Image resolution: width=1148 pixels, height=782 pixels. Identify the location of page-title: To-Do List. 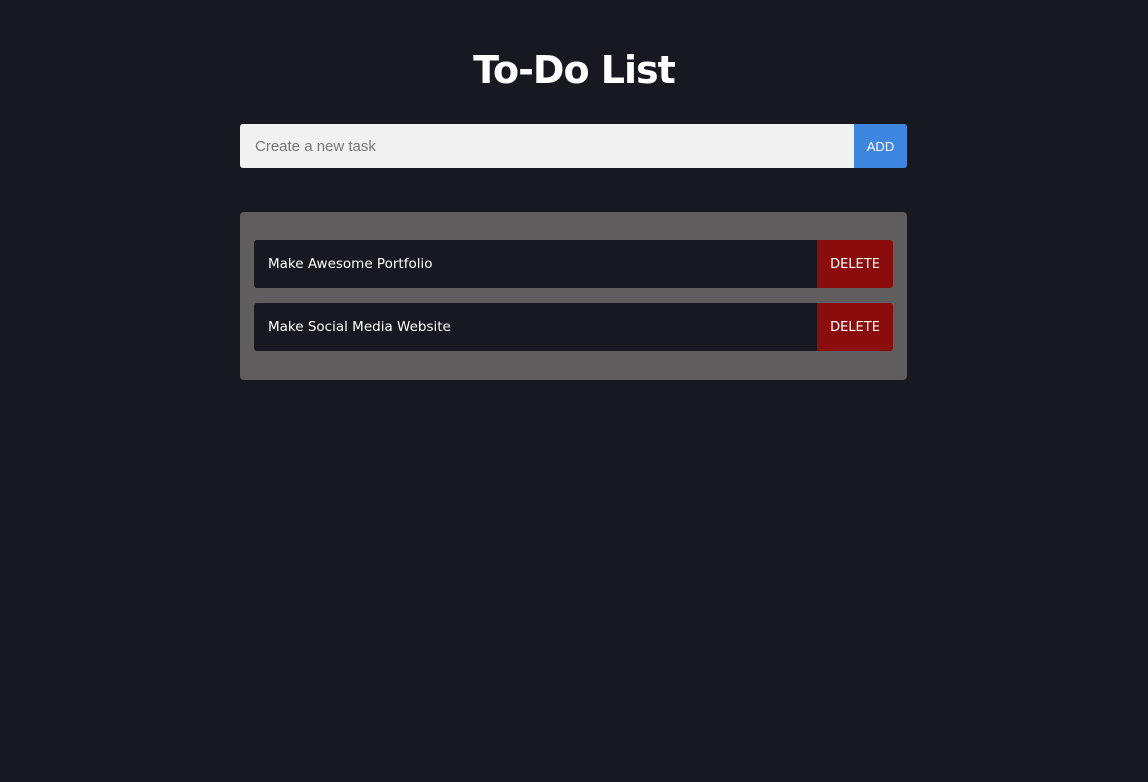
(574, 70).